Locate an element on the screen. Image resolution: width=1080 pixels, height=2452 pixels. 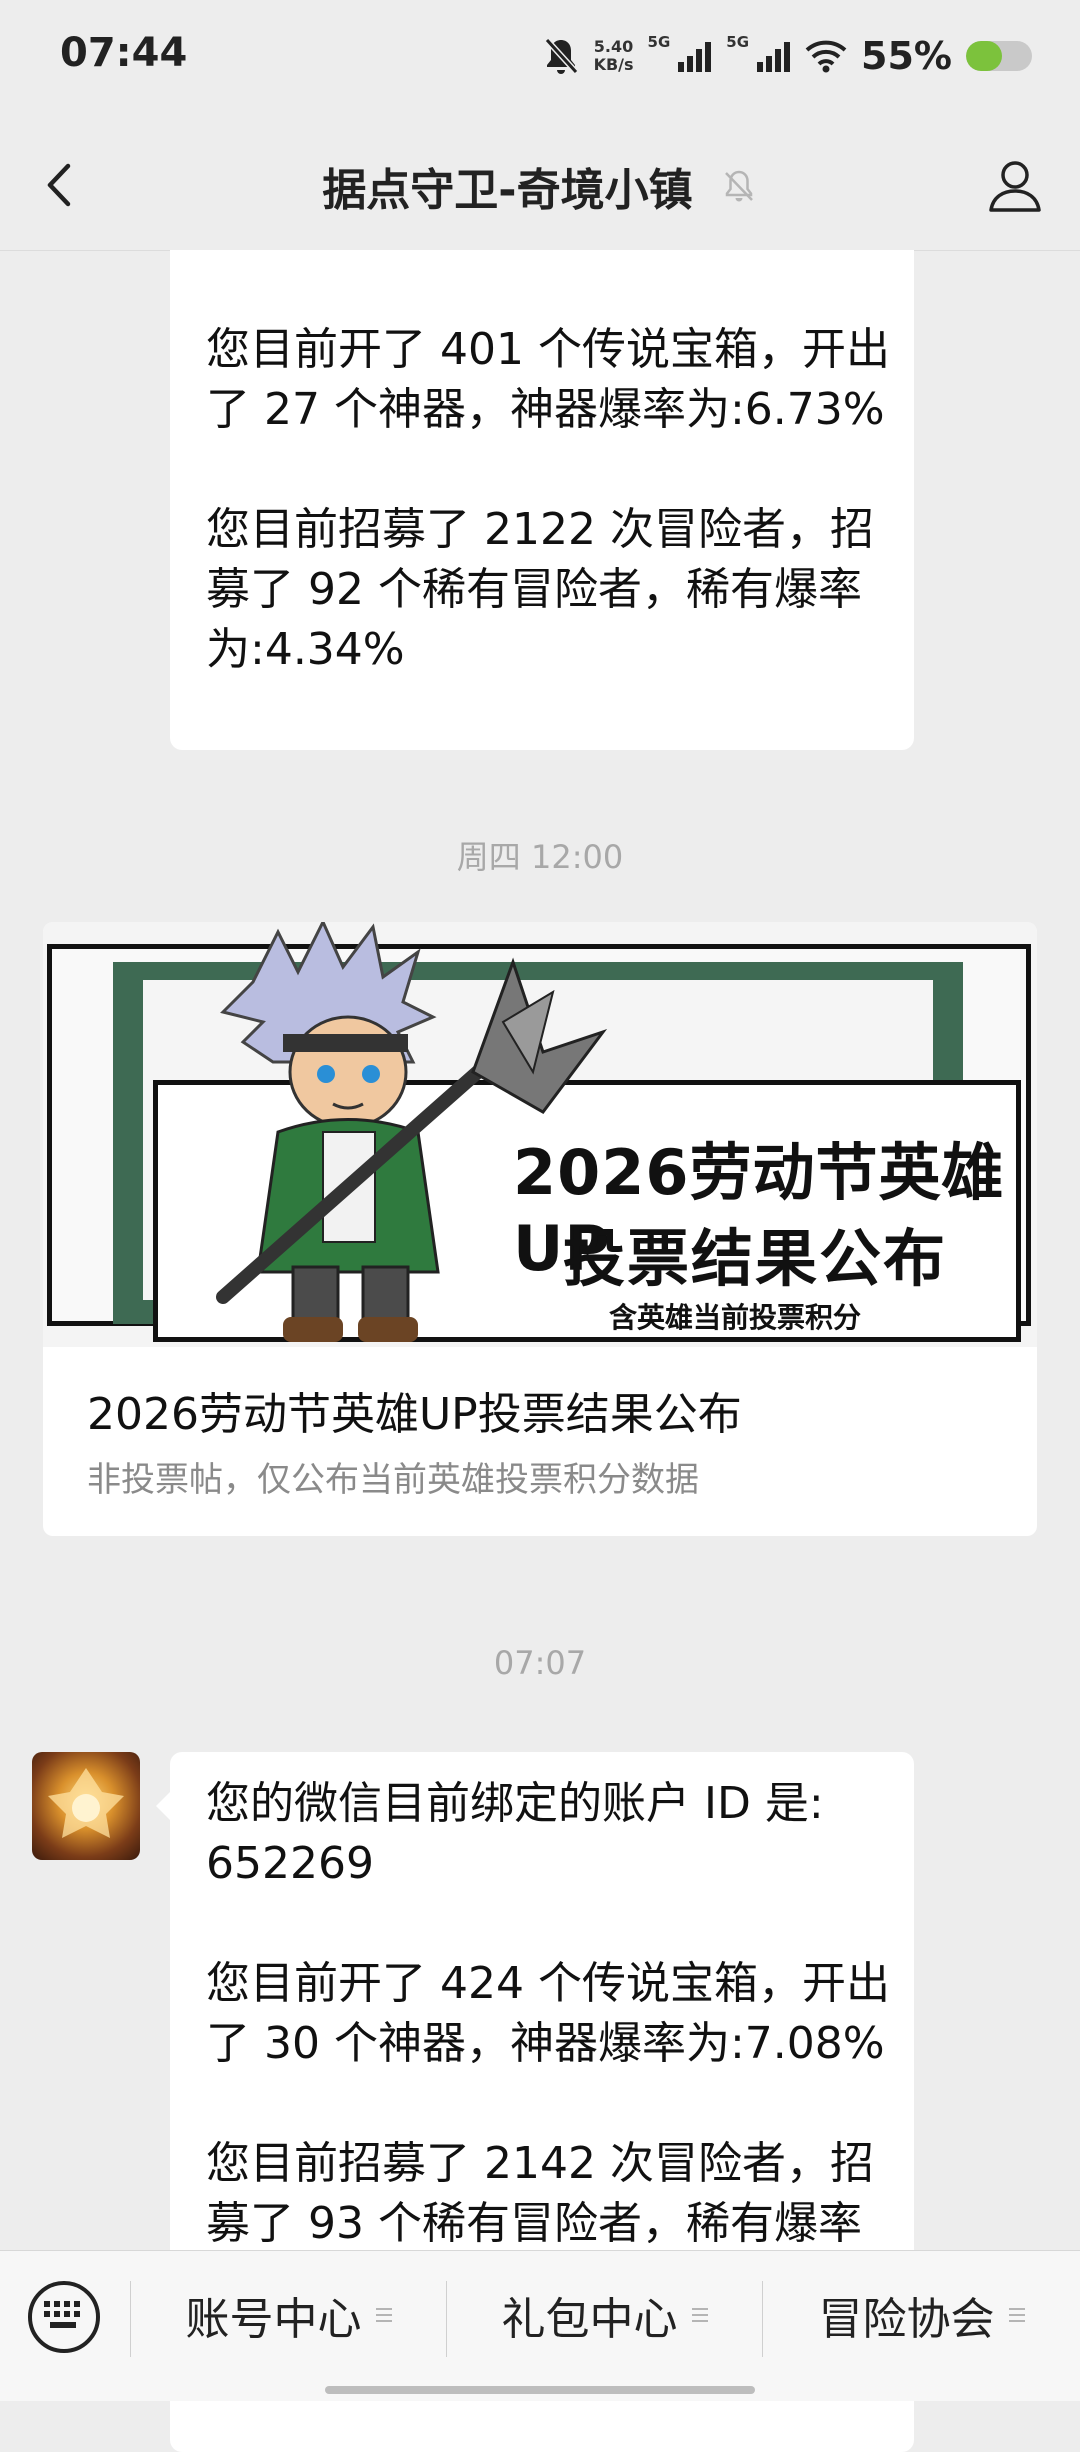
net-speed-value: 5.40 is located at coordinates (613, 46).